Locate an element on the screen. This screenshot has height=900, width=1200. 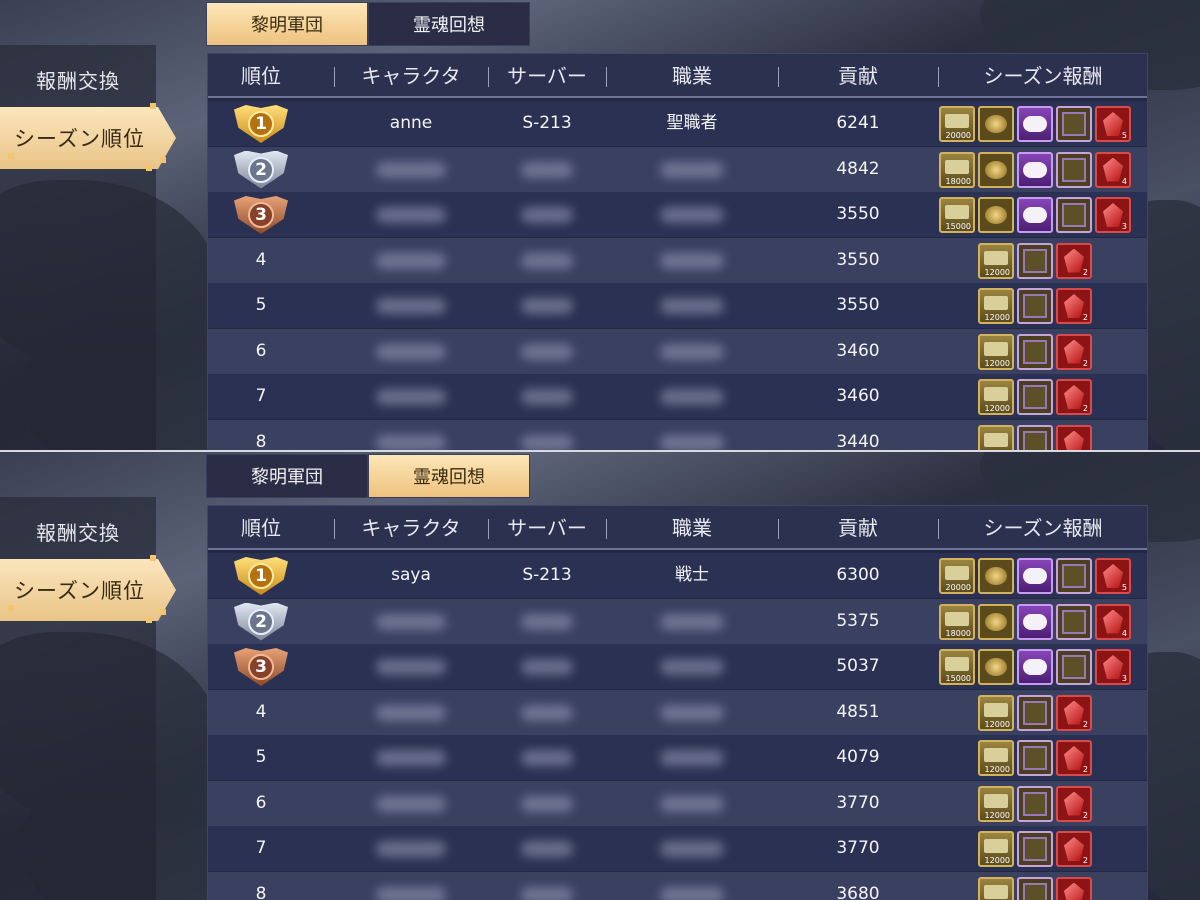
contribution-cell: 5037 is located at coordinates (858, 666).